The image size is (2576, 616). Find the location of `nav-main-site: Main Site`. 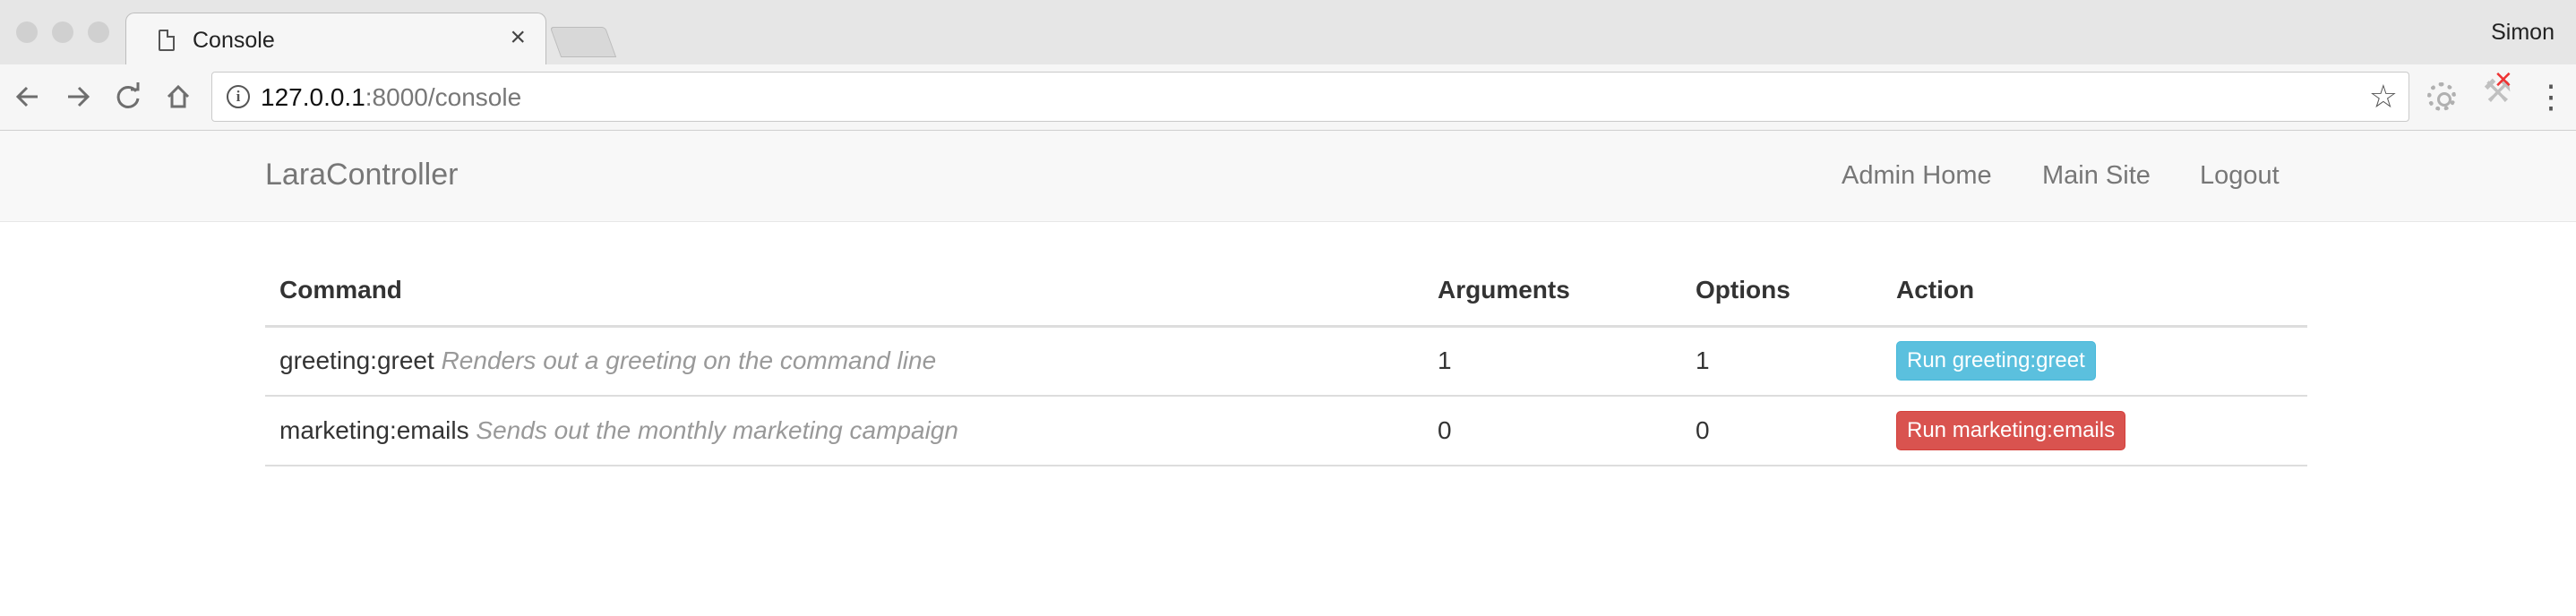

nav-main-site: Main Site is located at coordinates (2096, 176).